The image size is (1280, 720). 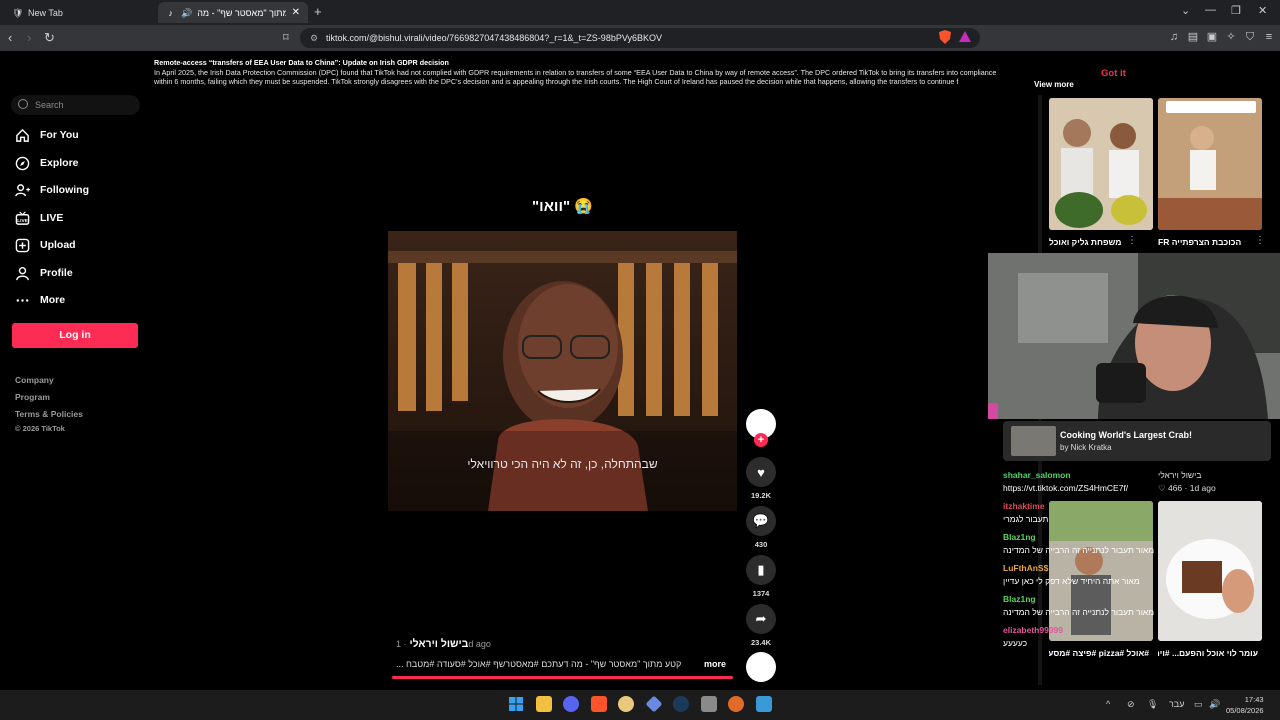 What do you see at coordinates (945, 37) in the screenshot?
I see `brave-shields-icon` at bounding box center [945, 37].